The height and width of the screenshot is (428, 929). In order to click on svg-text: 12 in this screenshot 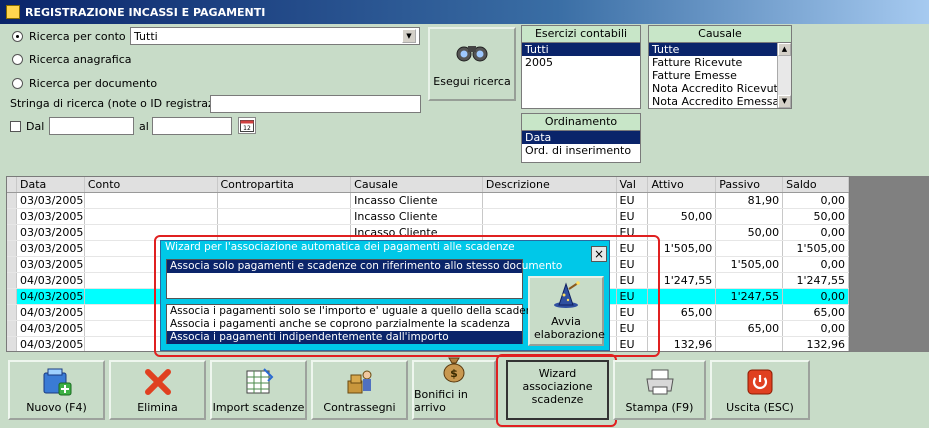, I will do `click(247, 128)`.